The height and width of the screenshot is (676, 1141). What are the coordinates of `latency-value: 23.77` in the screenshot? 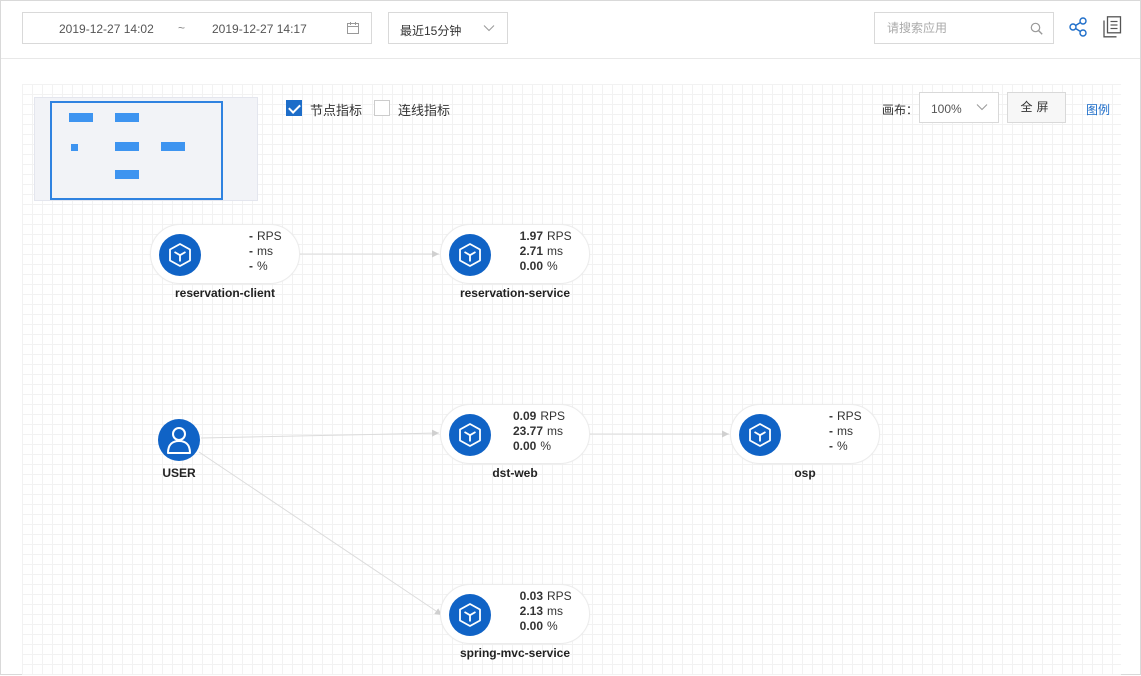 It's located at (527, 431).